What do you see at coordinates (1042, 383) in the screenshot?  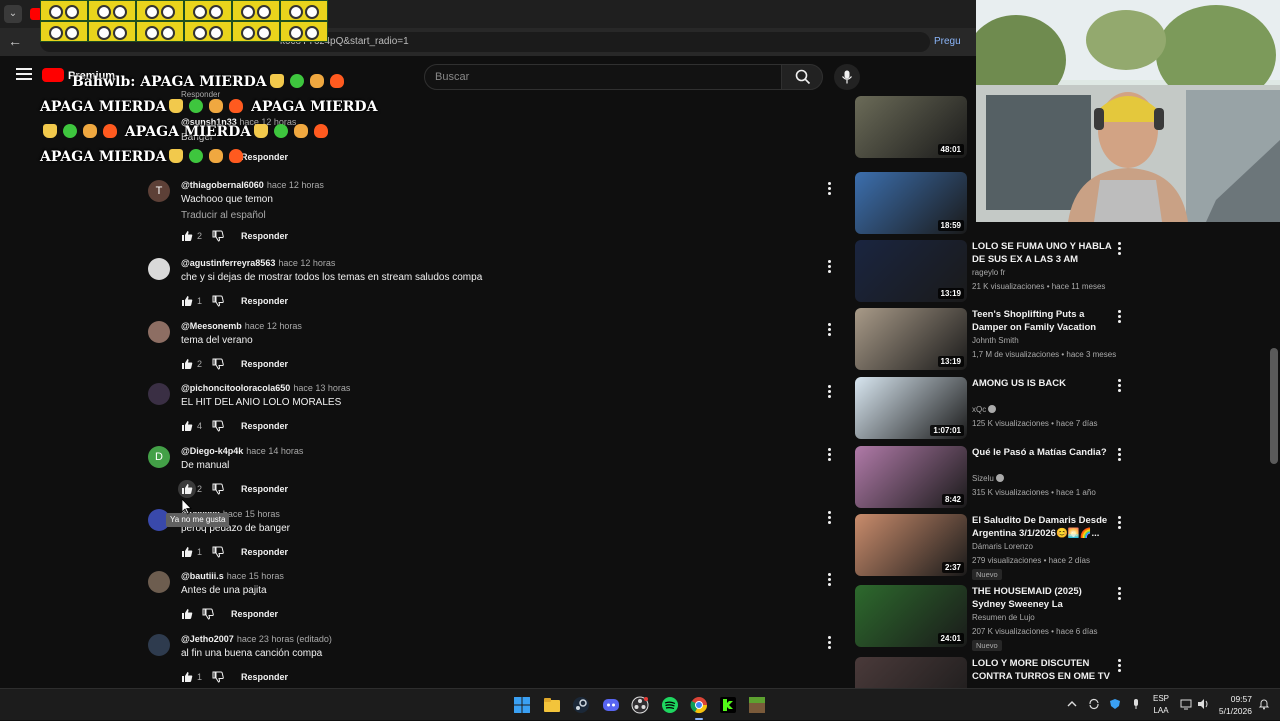 I see `video-title: AMONG US IS BACK` at bounding box center [1042, 383].